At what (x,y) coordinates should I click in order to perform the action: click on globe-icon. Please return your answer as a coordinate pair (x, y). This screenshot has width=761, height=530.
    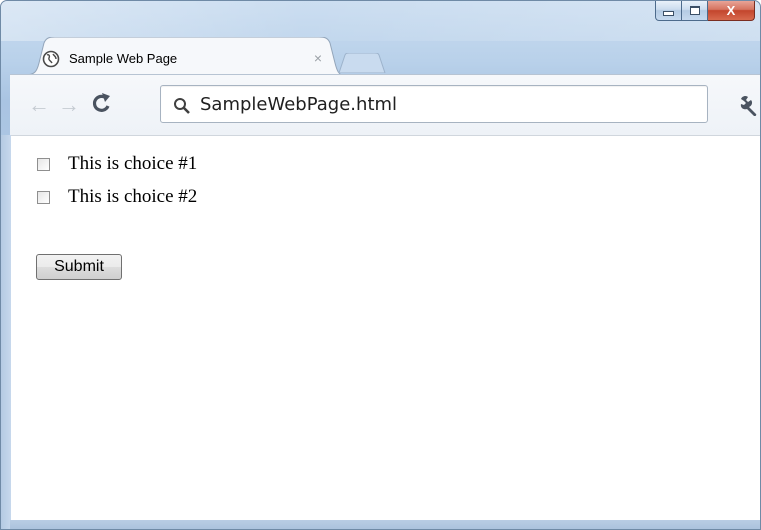
    Looking at the image, I should click on (51, 59).